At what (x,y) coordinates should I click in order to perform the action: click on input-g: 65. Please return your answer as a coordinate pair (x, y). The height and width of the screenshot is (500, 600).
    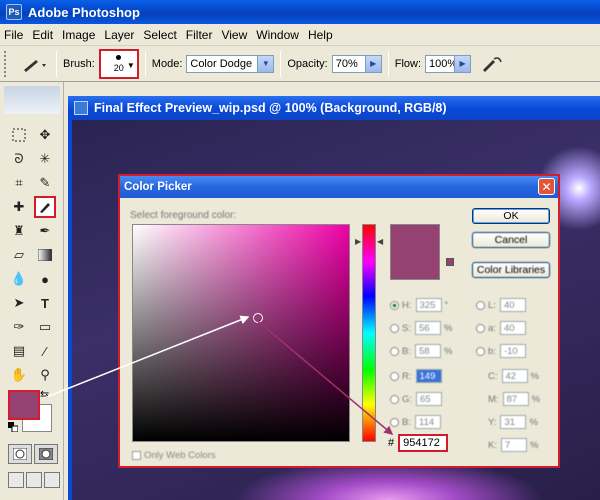
    Looking at the image, I should click on (429, 399).